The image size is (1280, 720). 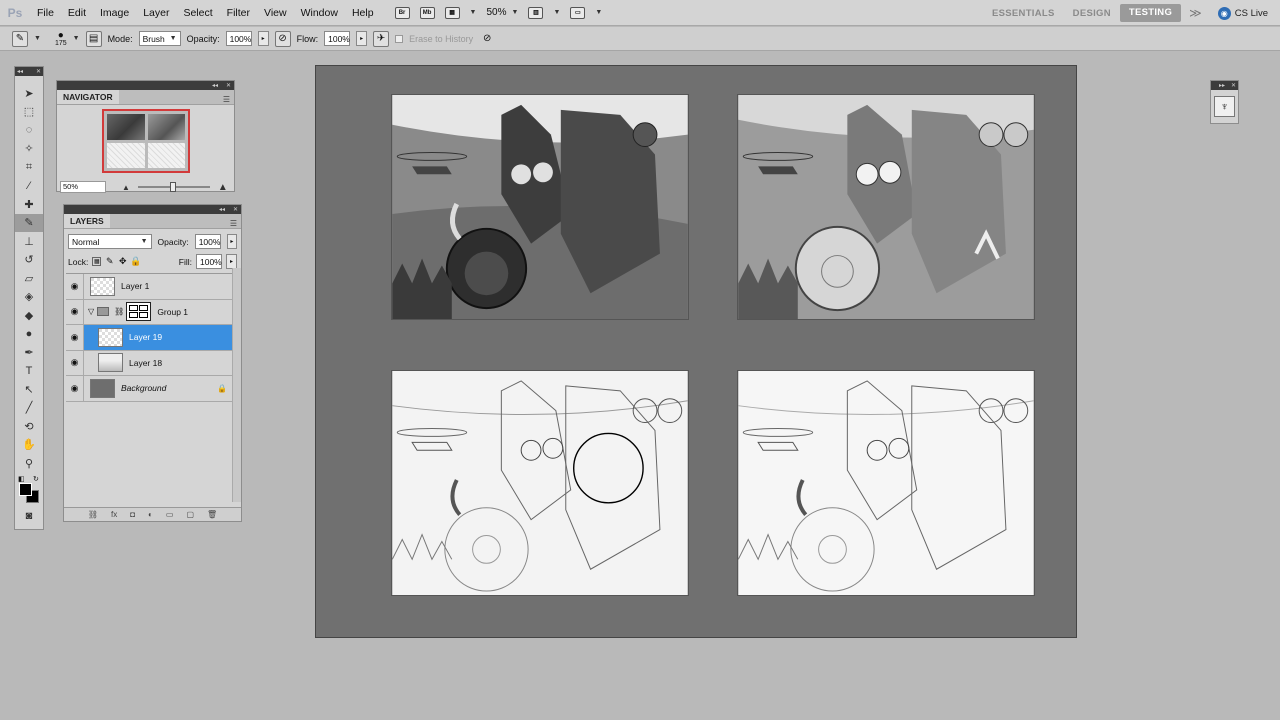 I want to click on navigator-panel-header: ◂◂ ✕, so click(x=145, y=85).